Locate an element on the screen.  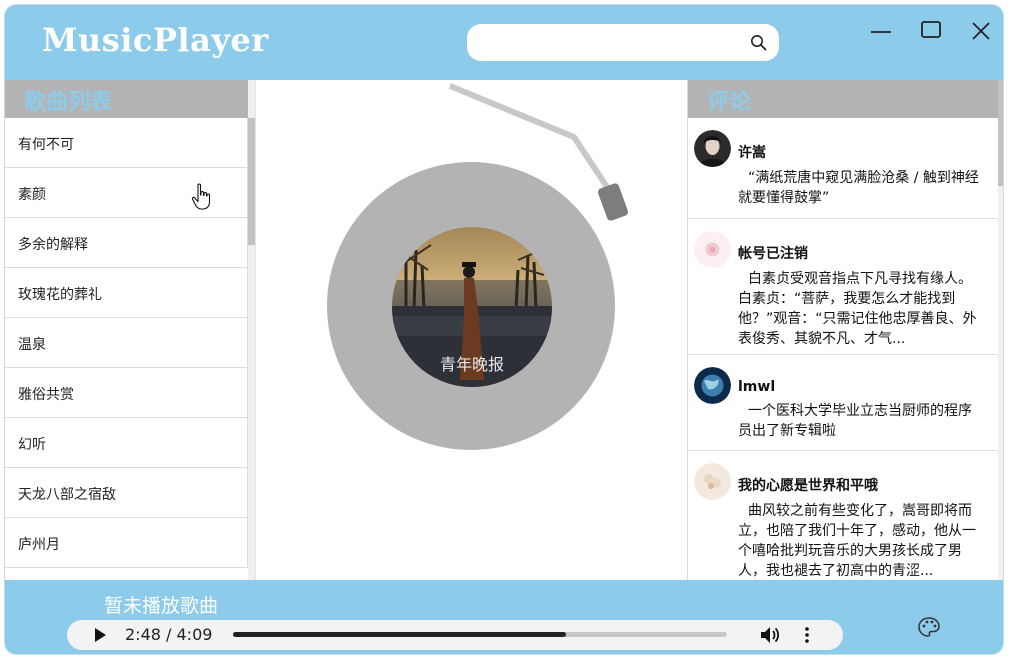
song-item: 庐州月 is located at coordinates (126, 543).